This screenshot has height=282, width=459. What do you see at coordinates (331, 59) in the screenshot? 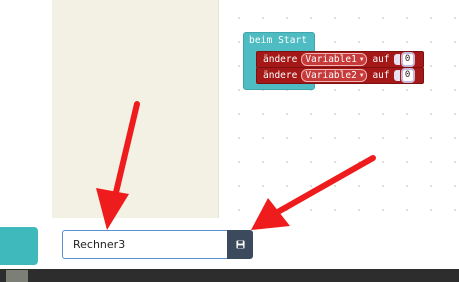
I see `variable-name: Variable1` at bounding box center [331, 59].